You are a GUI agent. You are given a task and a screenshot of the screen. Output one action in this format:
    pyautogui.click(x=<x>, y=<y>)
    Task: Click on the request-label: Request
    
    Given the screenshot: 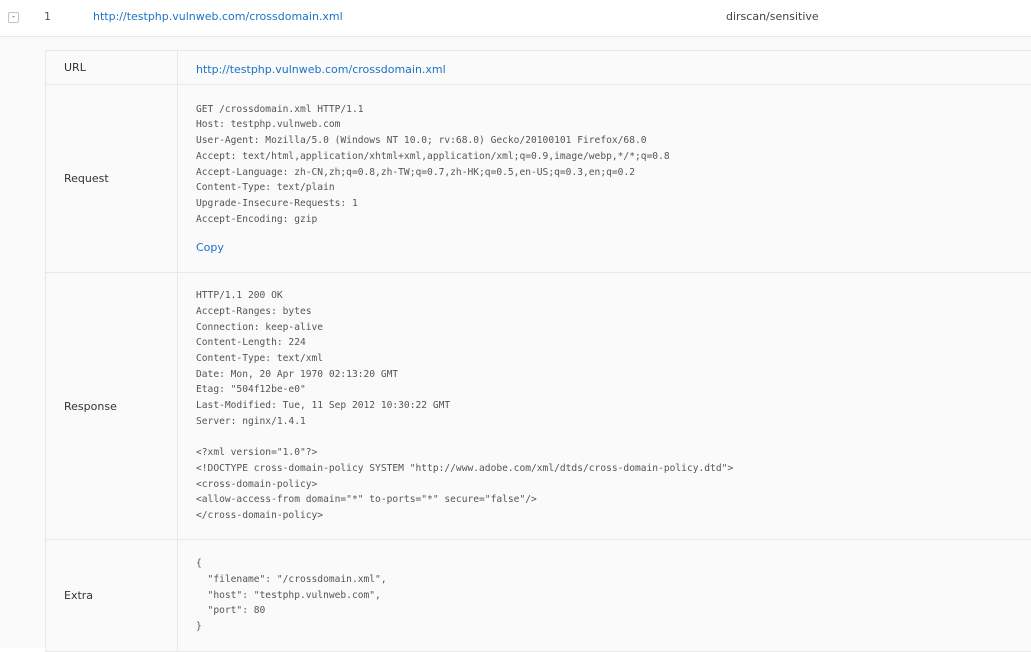 What is the action you would take?
    pyautogui.click(x=112, y=179)
    